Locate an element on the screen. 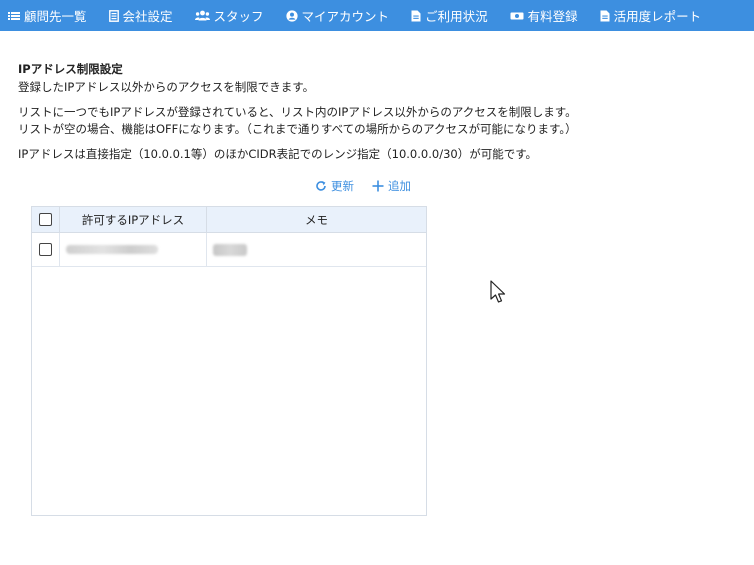 The width and height of the screenshot is (754, 565). add-button: 追加 is located at coordinates (391, 186).